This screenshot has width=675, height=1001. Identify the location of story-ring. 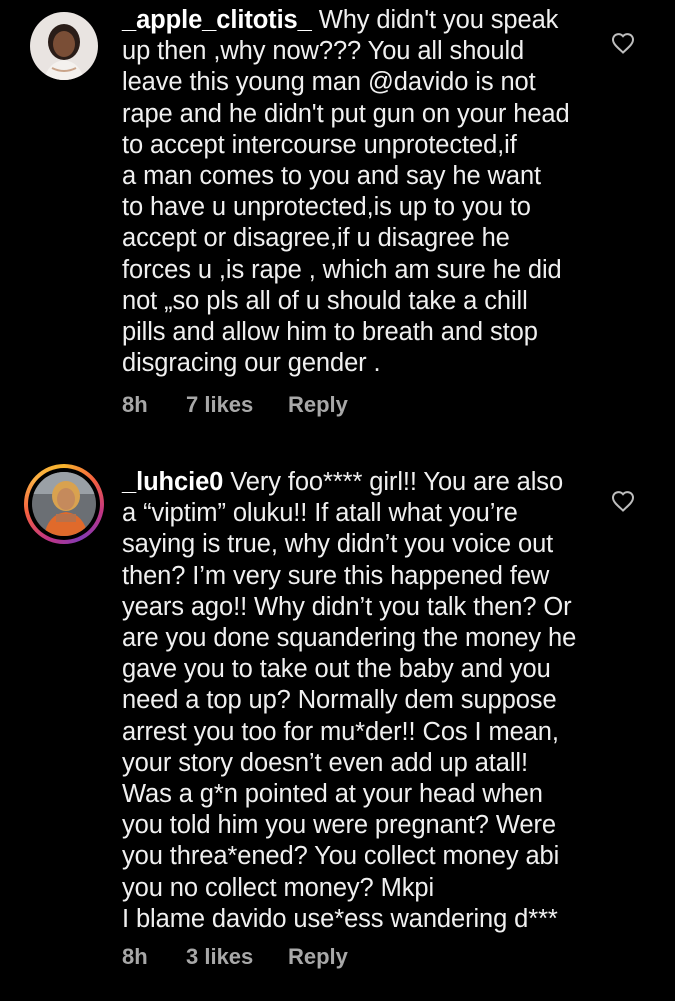
(64, 504).